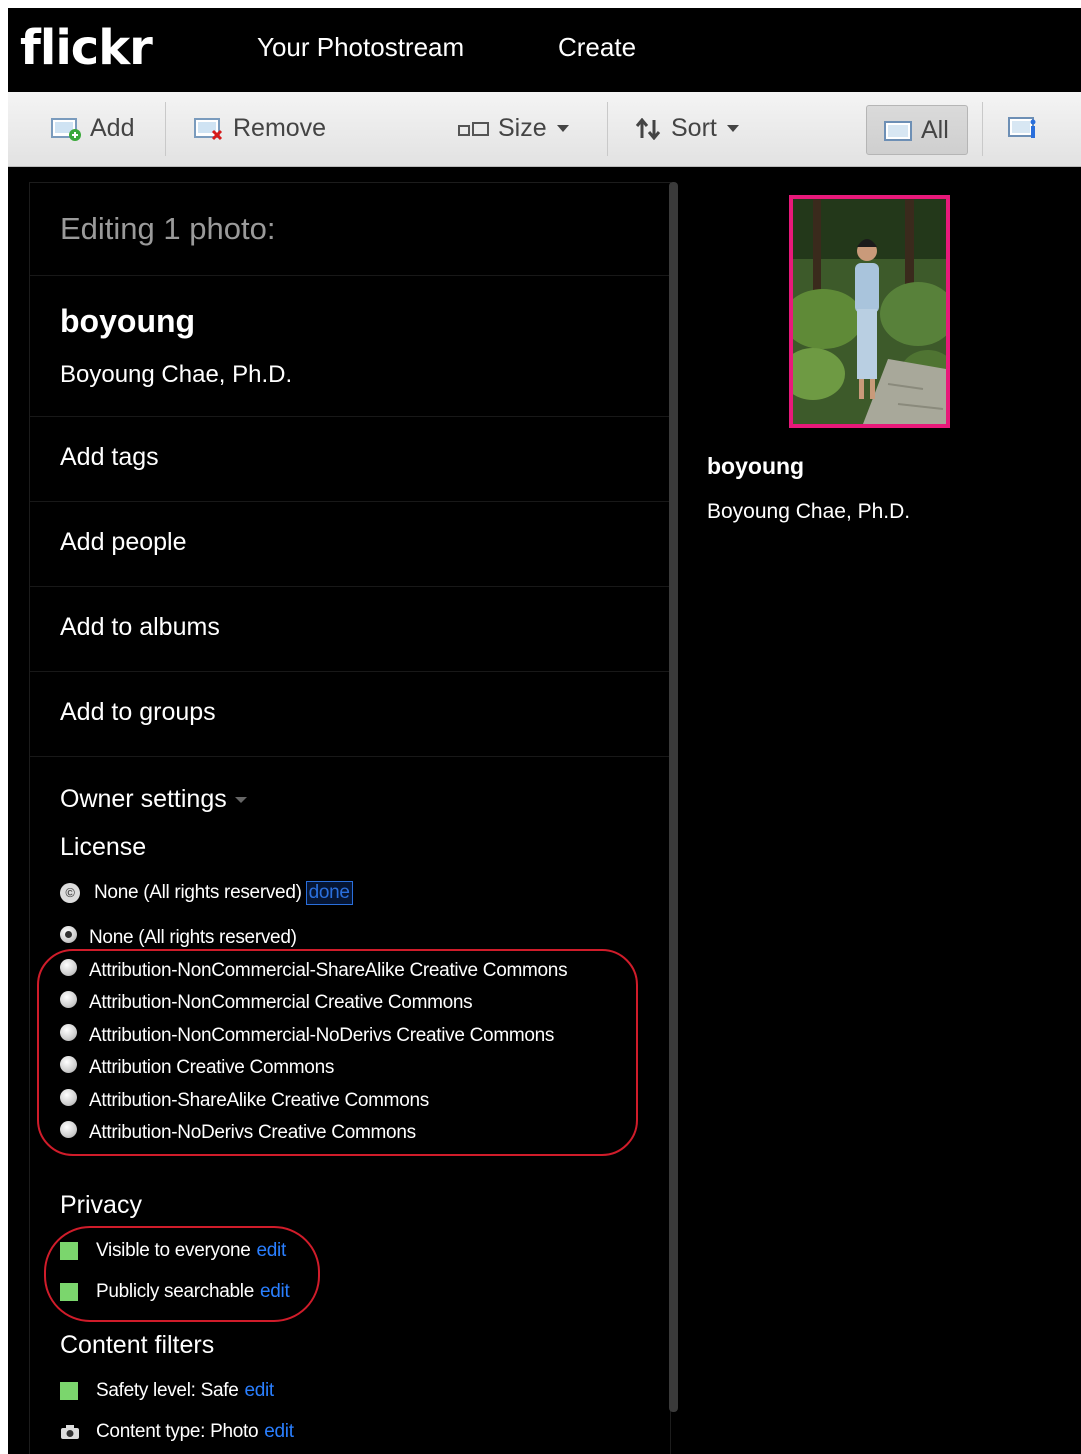 The height and width of the screenshot is (1454, 1081). Describe the element at coordinates (137, 1345) in the screenshot. I see `content-filters-label: Content filters` at that location.